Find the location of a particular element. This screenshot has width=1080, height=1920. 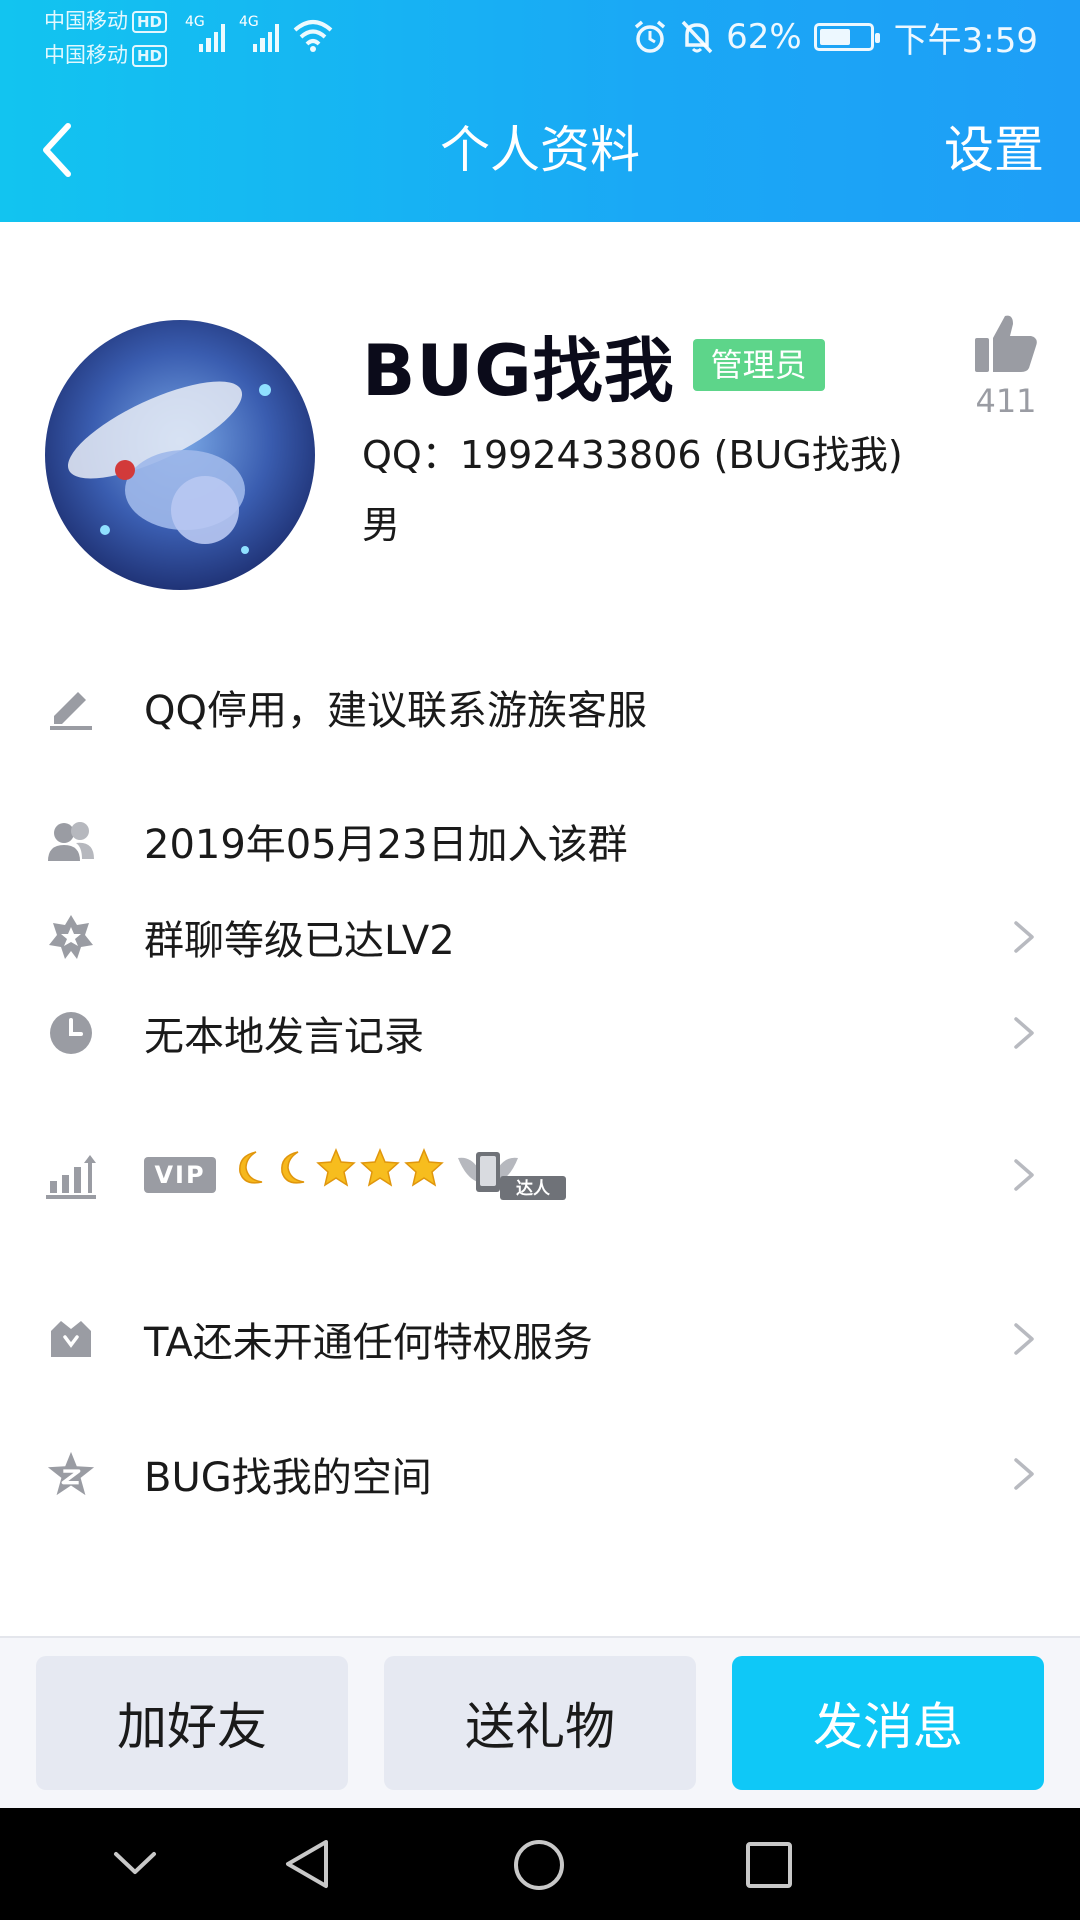

wifi-icon is located at coordinates (313, 36).